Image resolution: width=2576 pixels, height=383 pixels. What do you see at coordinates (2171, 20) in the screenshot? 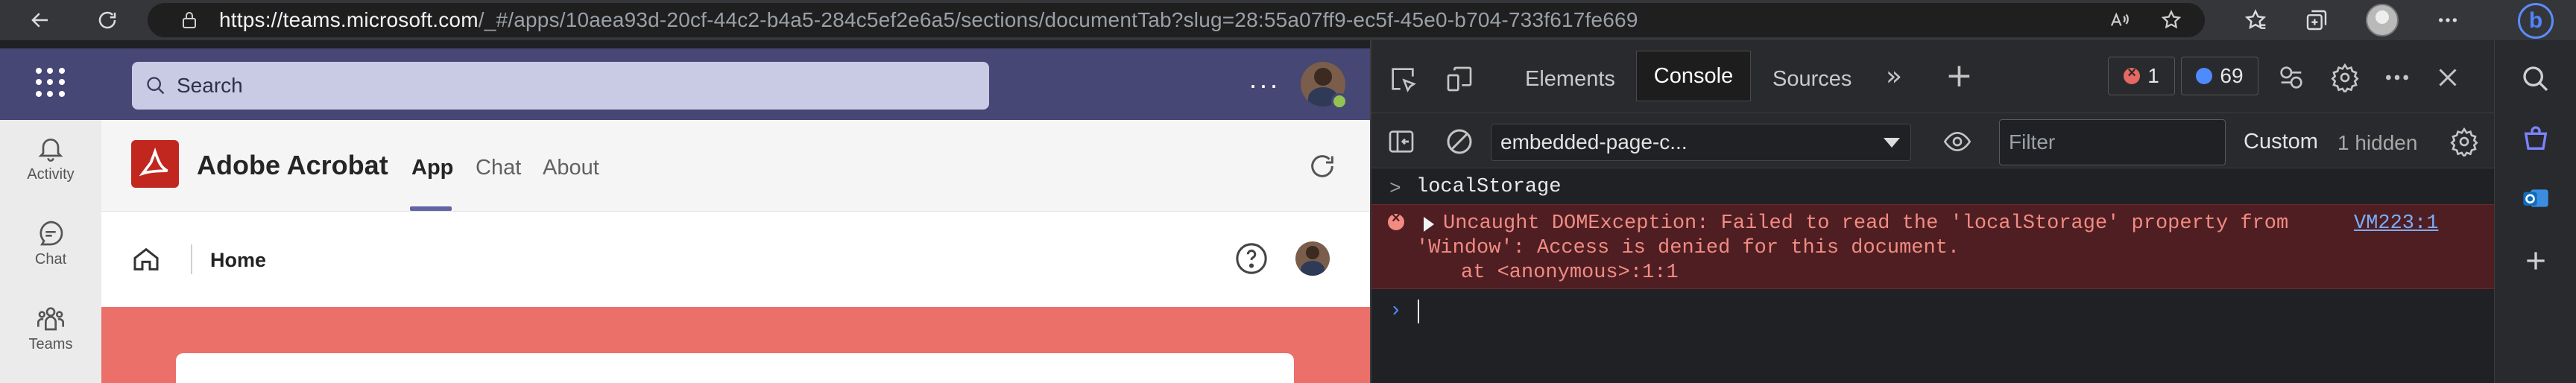
I see `add-favorite-icon` at bounding box center [2171, 20].